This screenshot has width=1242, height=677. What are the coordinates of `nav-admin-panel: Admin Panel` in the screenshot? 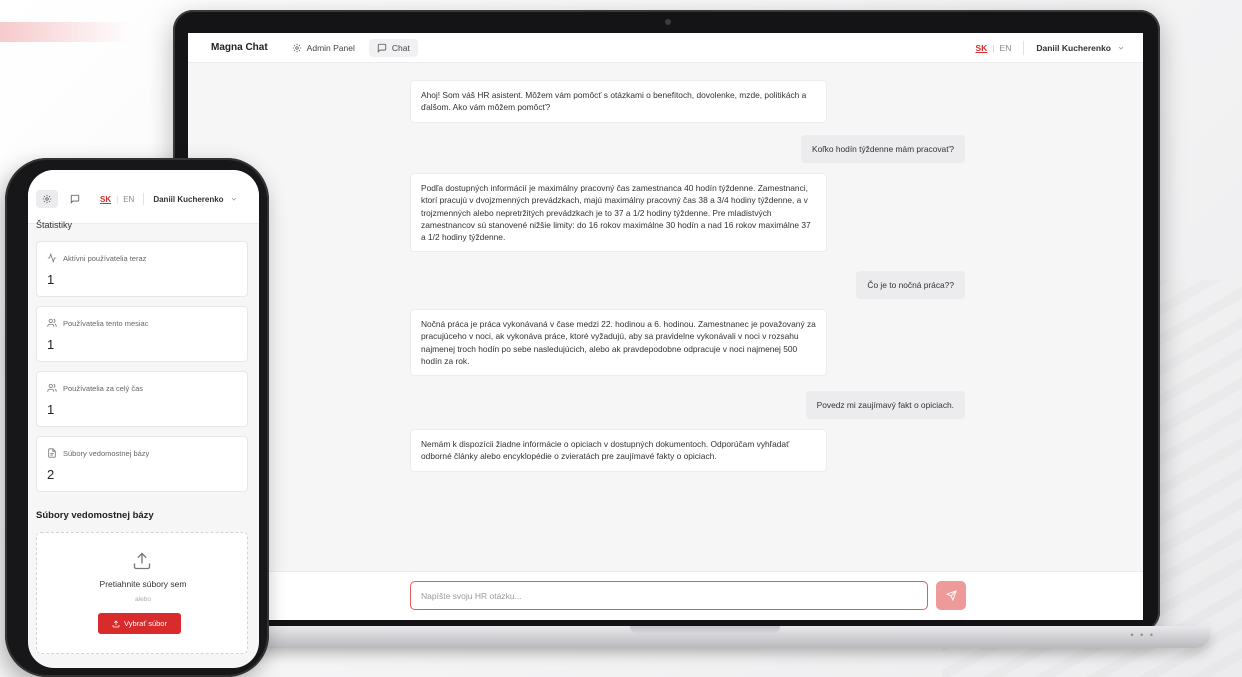 It's located at (323, 48).